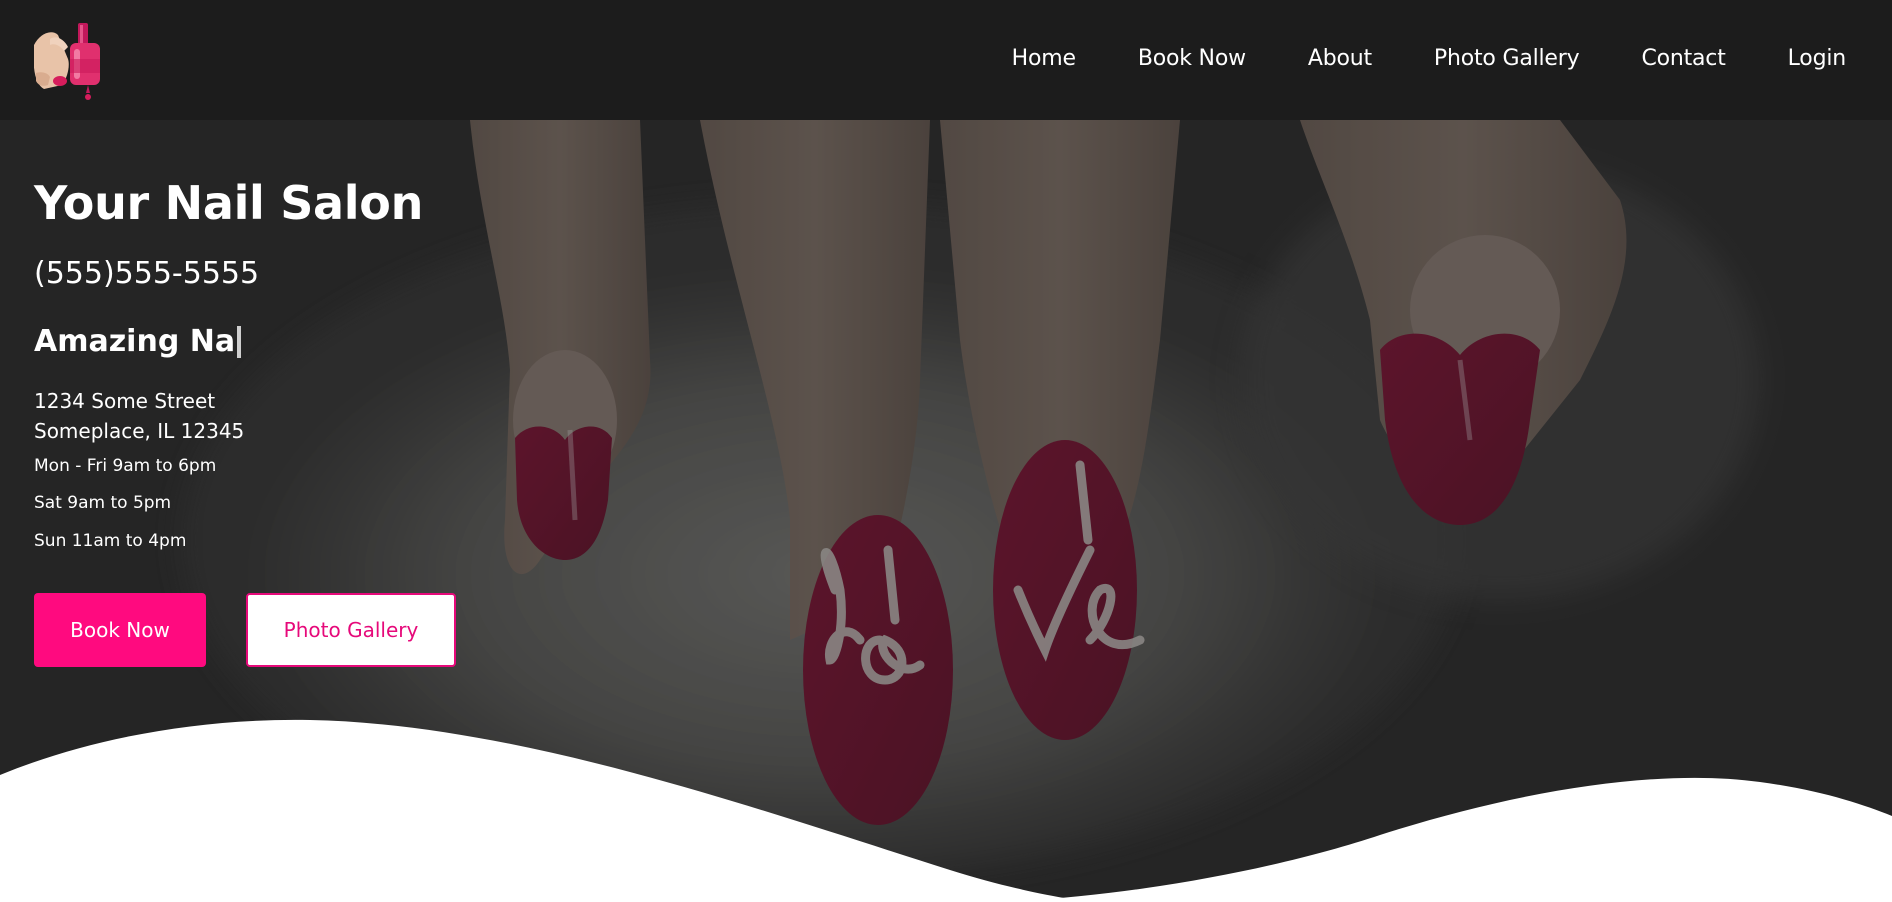 The height and width of the screenshot is (902, 1892). Describe the element at coordinates (239, 341) in the screenshot. I see `typing-cursor` at that location.